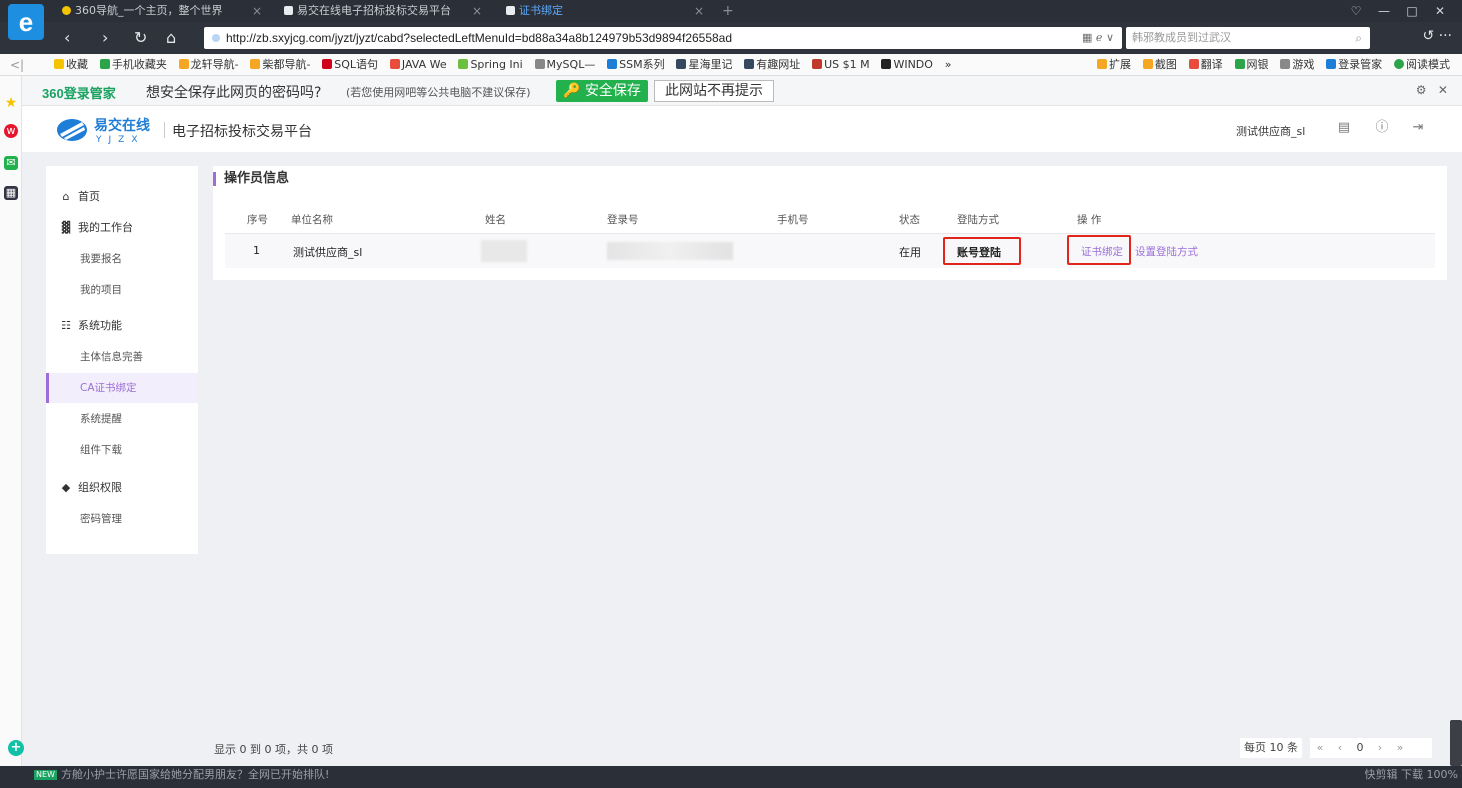  What do you see at coordinates (67, 38) in the screenshot?
I see `back-icon: ‹` at bounding box center [67, 38].